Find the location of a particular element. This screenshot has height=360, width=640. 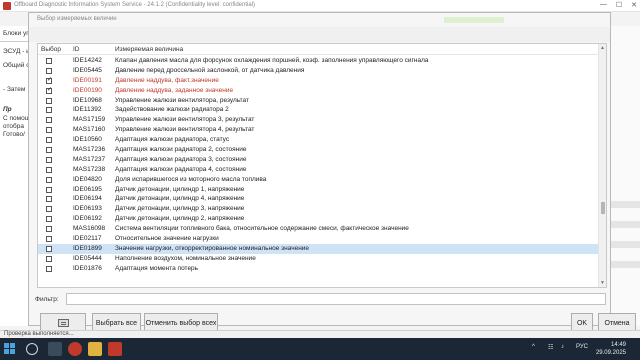

row-id: IDE10968 is located at coordinates (87, 100).